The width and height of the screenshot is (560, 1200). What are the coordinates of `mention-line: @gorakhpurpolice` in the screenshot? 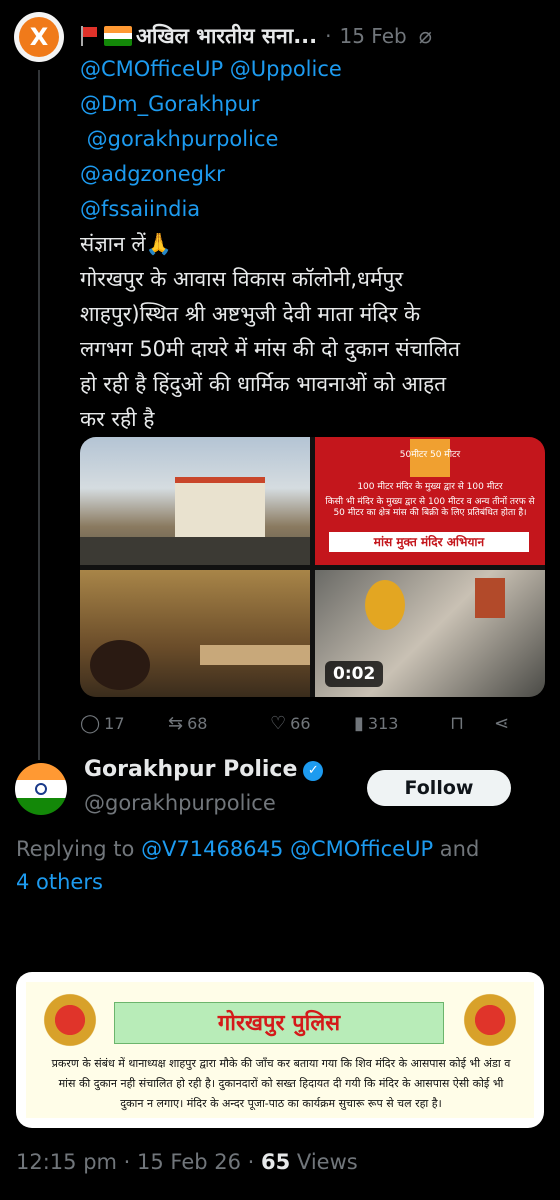 It's located at (315, 139).